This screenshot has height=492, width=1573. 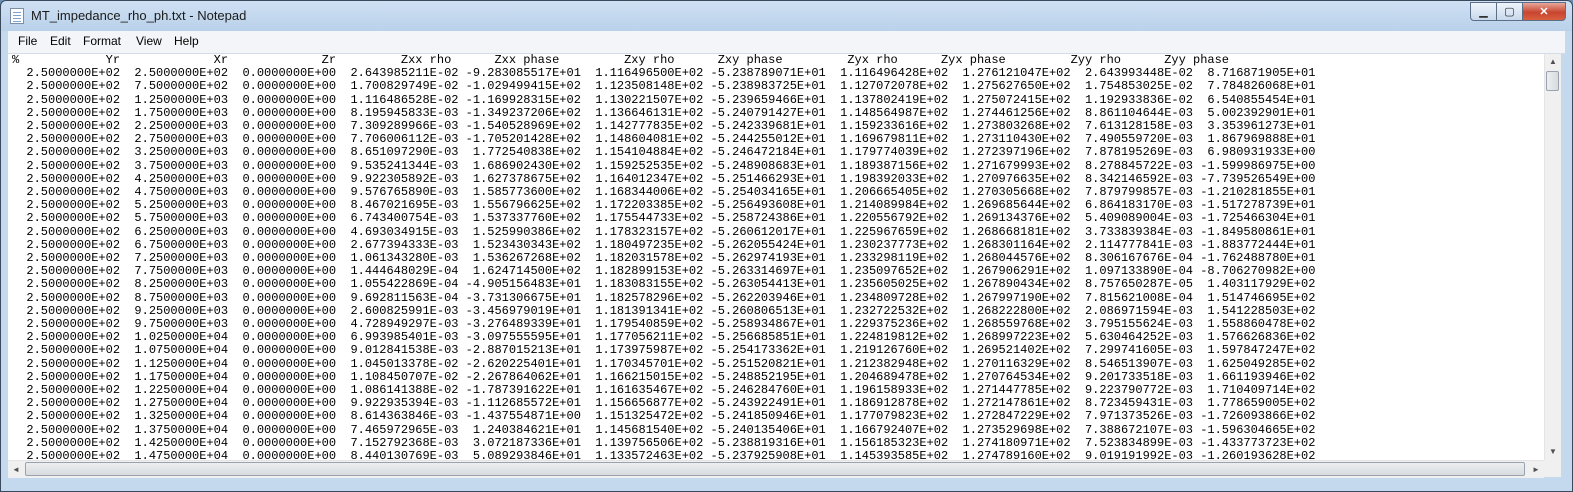 I want to click on minimize-icon: ▁, so click(x=1483, y=12).